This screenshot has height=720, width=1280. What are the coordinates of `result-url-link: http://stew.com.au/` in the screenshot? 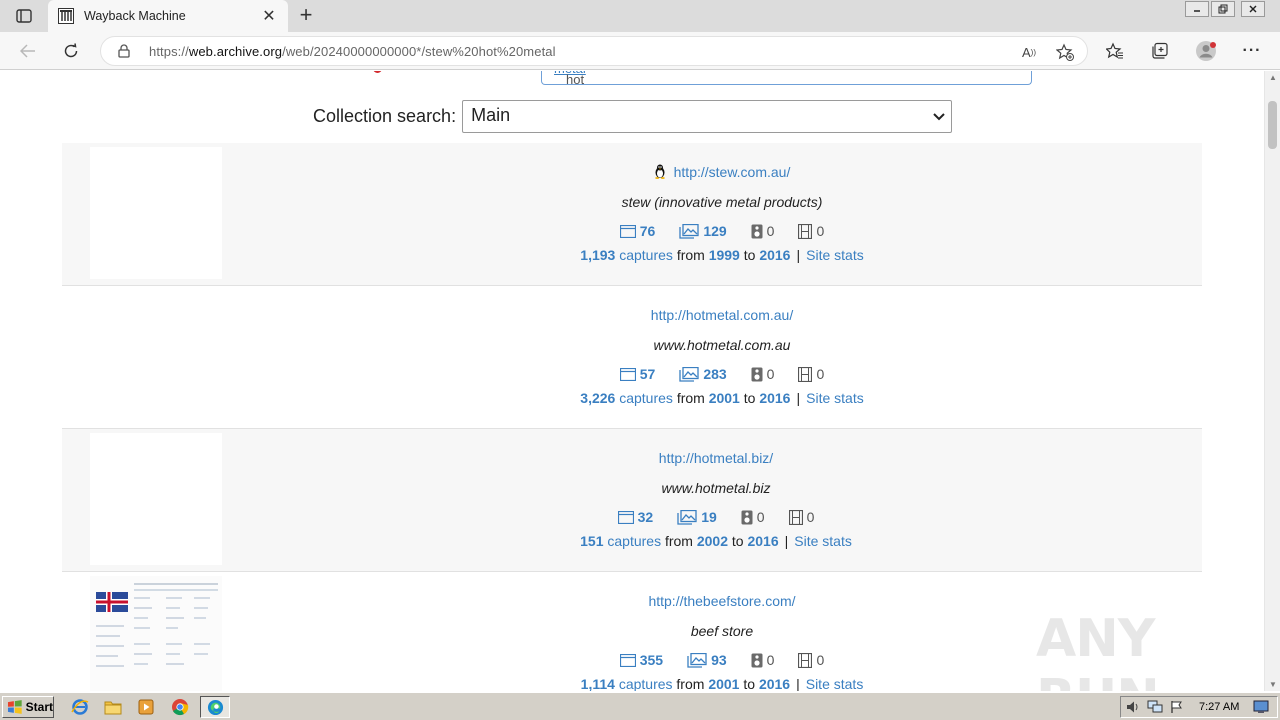 It's located at (732, 172).